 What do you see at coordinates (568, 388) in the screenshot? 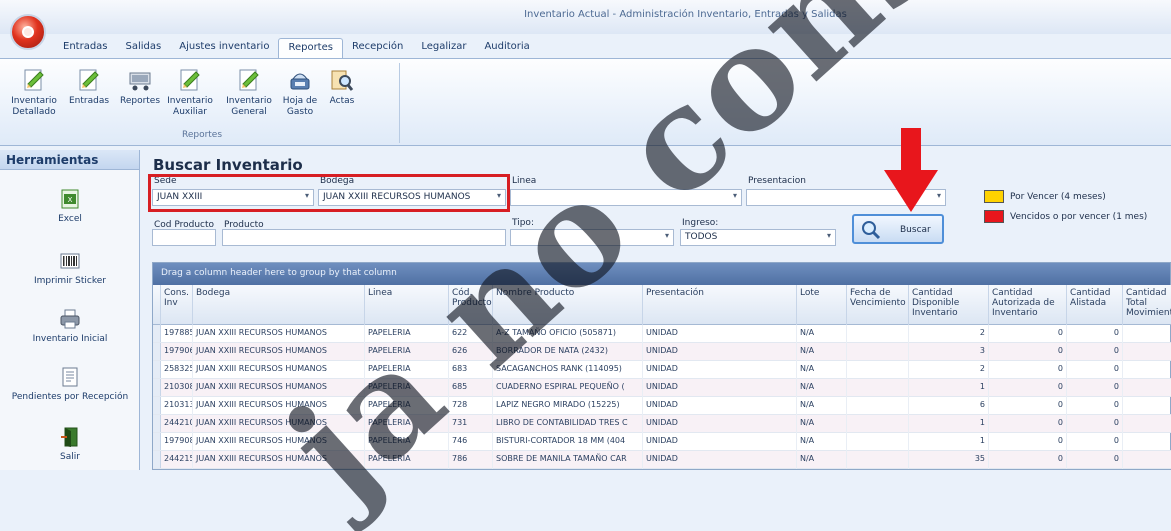
I see `cell-nombre-producto: CUADERNO ESPIRAL PEQUEÑO (` at bounding box center [568, 388].